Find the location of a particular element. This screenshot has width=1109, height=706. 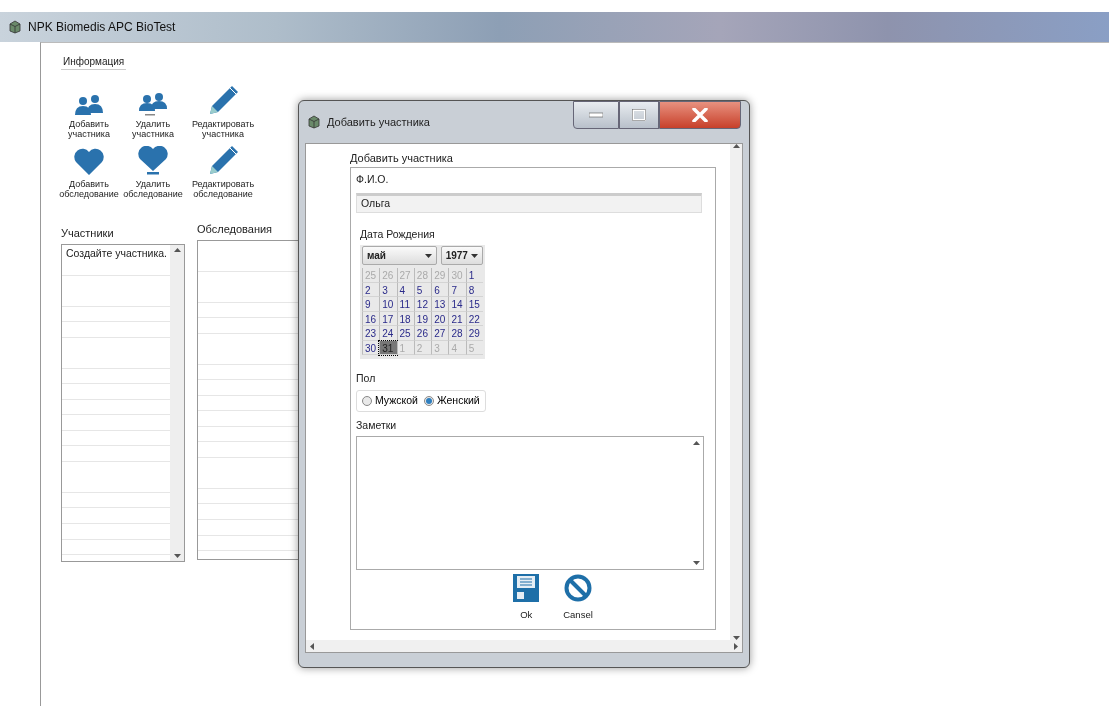

radio-button: Женский is located at coordinates (451, 400).